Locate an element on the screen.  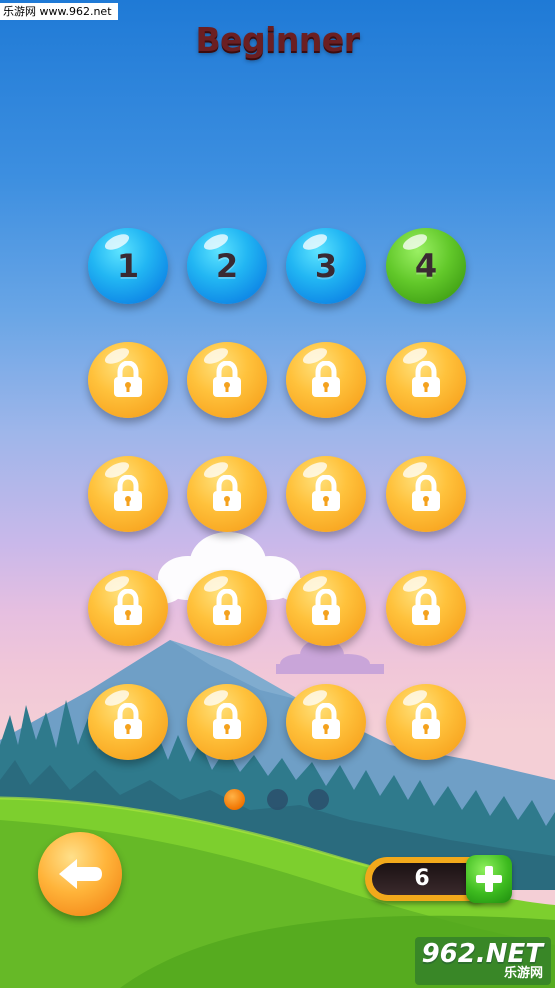
level-button-3: 3 is located at coordinates (326, 266).